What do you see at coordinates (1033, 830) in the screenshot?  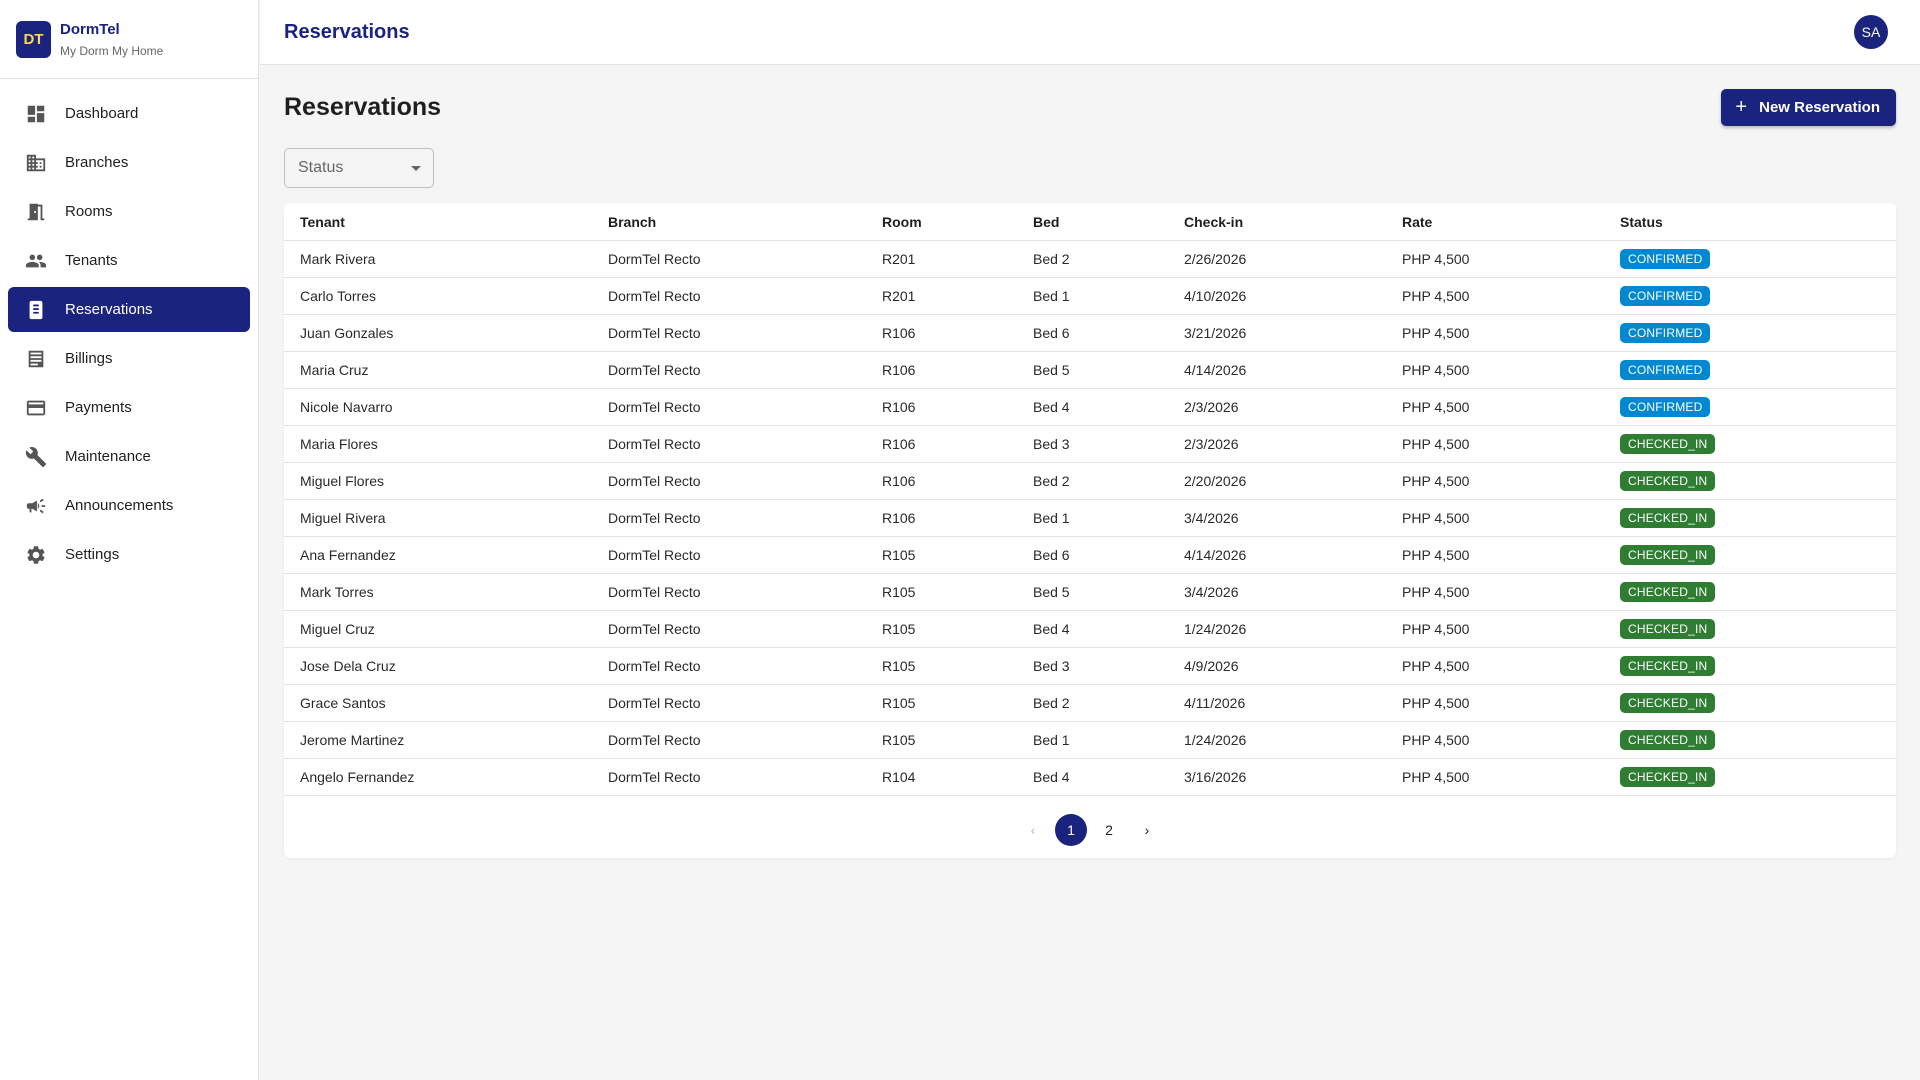 I see `chevron-left-icon: ‹` at bounding box center [1033, 830].